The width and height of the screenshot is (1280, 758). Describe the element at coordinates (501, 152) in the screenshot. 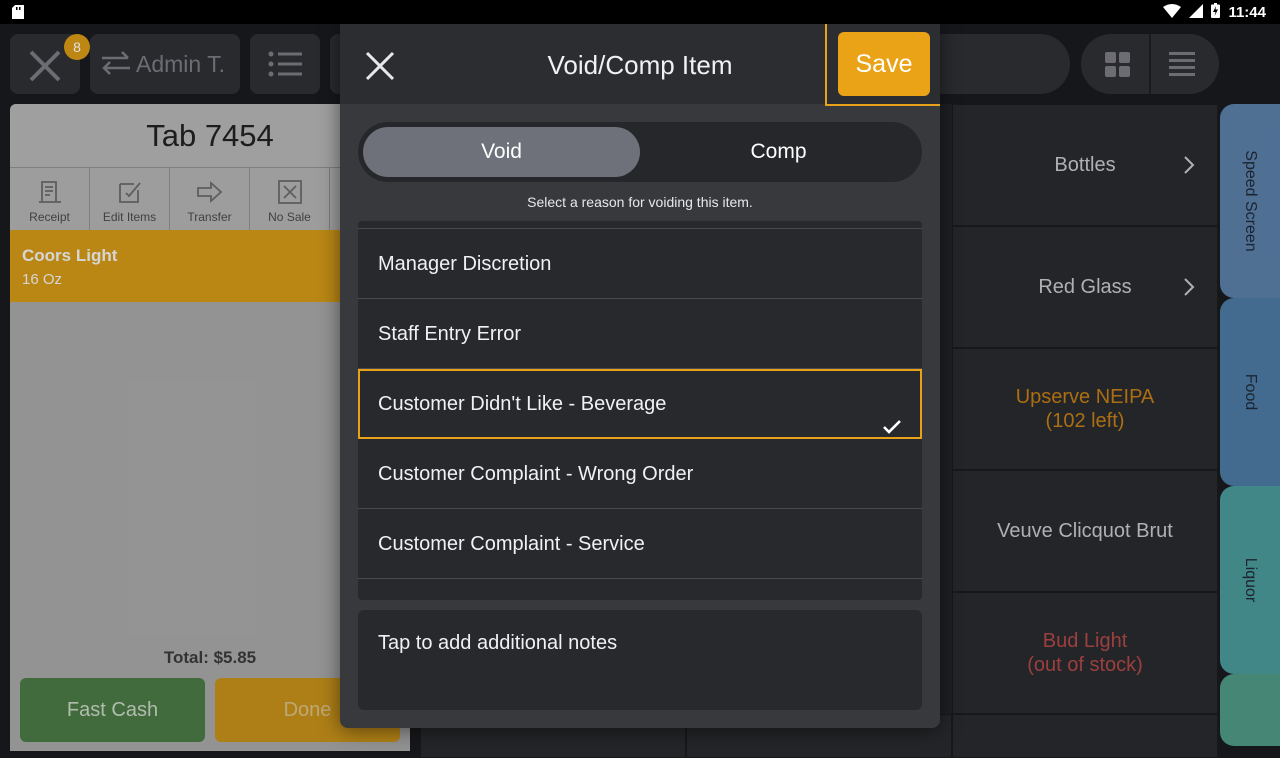

I see `void-option: Void` at that location.